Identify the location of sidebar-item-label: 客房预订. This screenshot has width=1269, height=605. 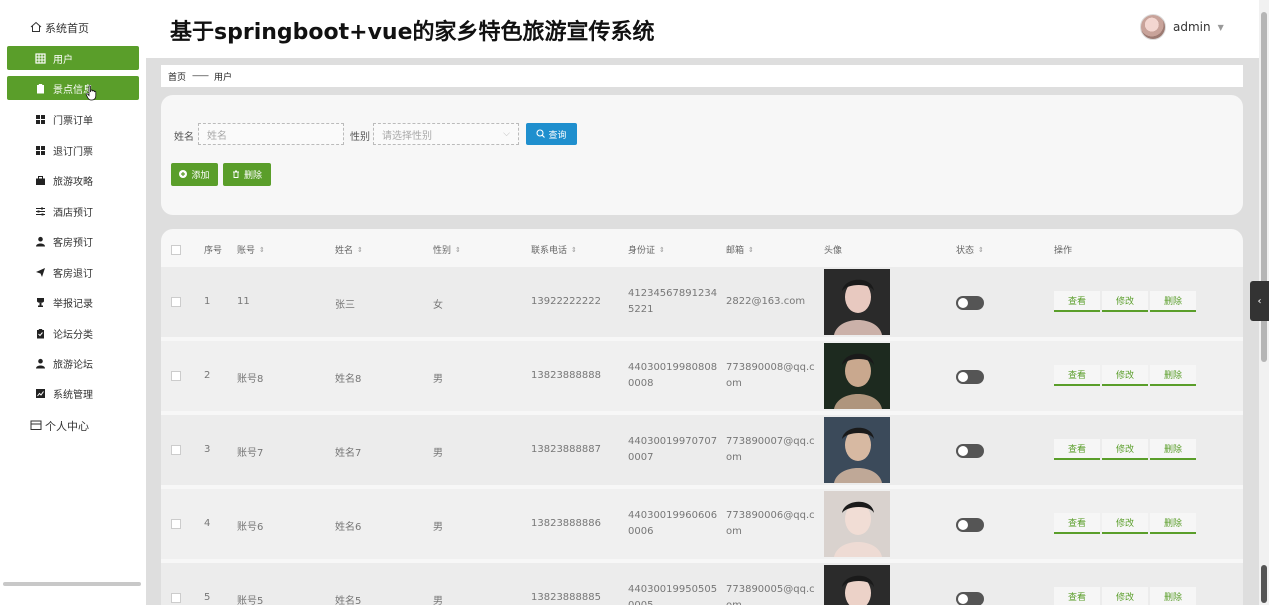
(73, 243).